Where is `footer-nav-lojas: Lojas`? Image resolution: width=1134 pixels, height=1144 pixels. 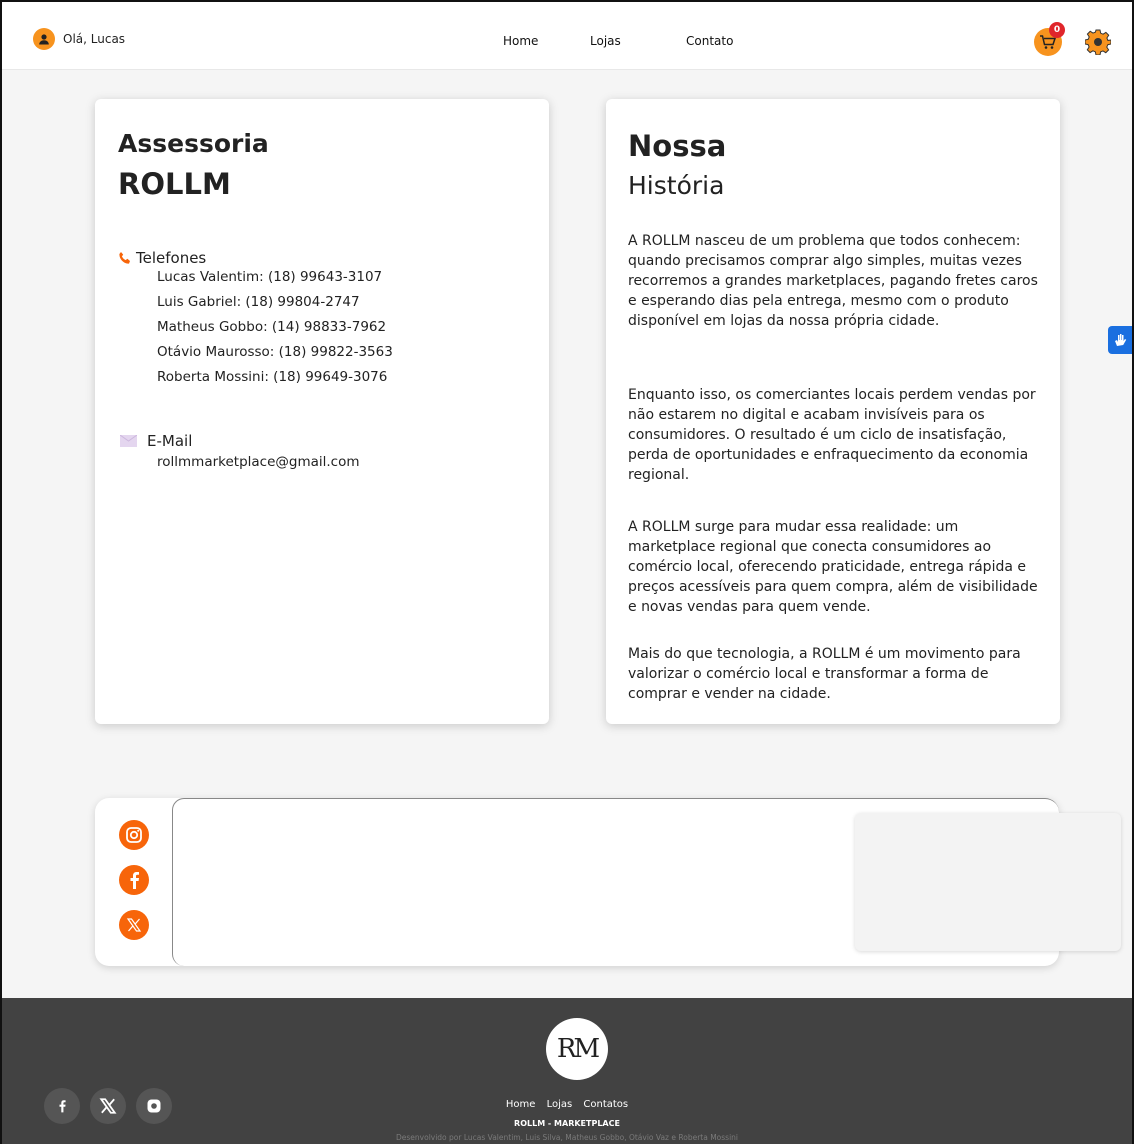
footer-nav-lojas: Lojas is located at coordinates (560, 1104).